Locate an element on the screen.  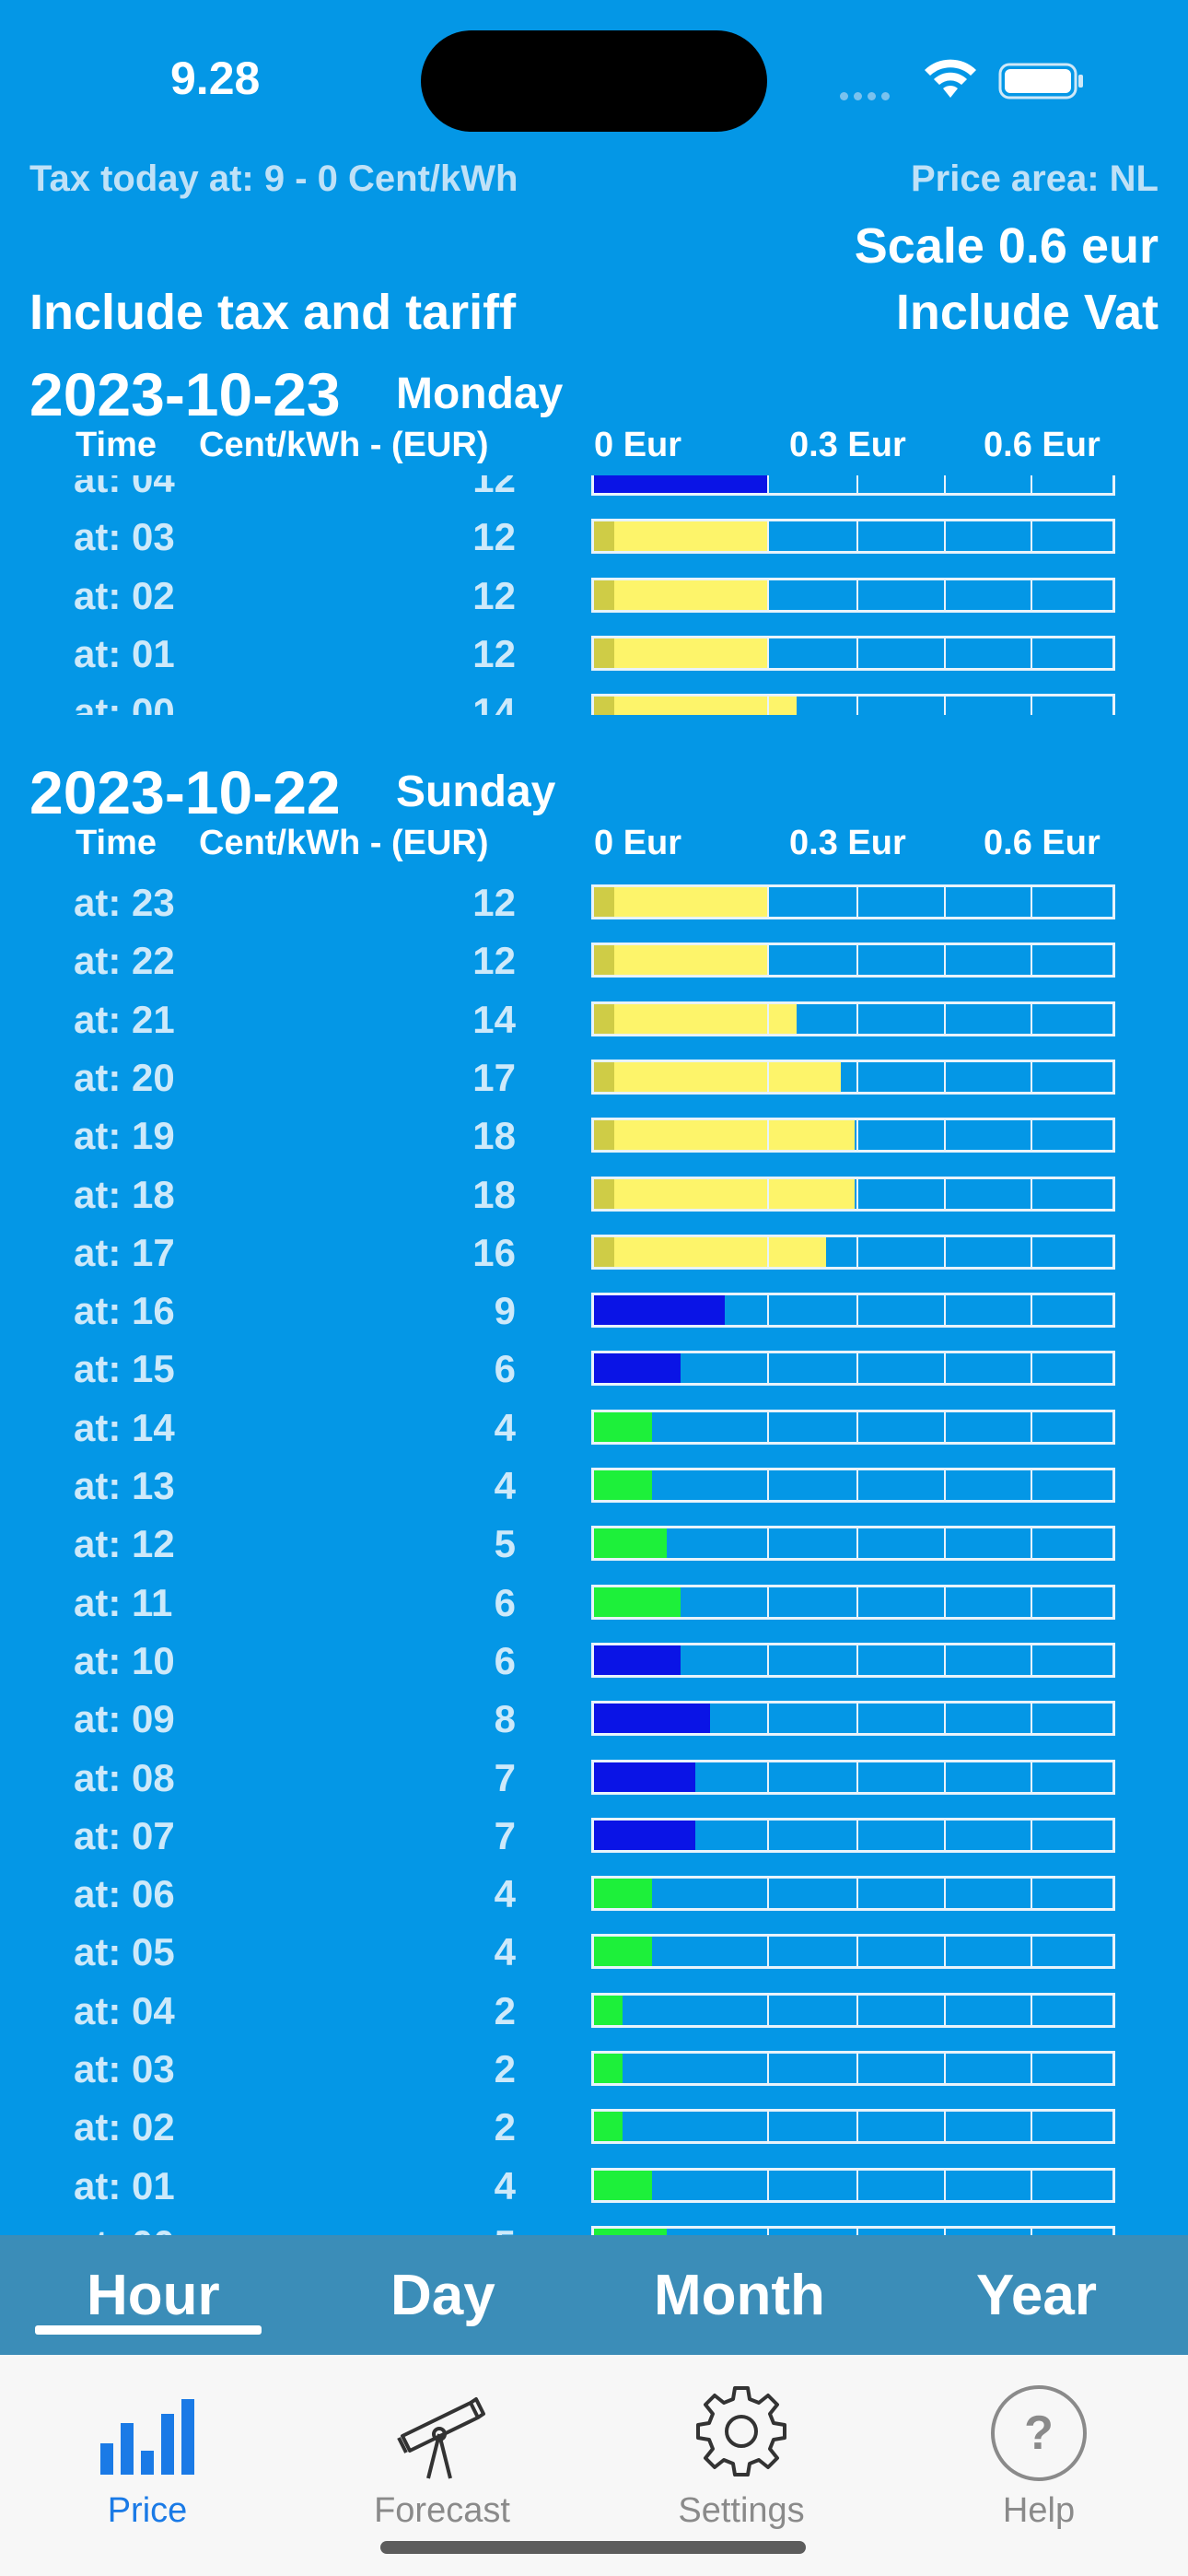
price-row: at: 11 6 is located at coordinates (594, 1603).